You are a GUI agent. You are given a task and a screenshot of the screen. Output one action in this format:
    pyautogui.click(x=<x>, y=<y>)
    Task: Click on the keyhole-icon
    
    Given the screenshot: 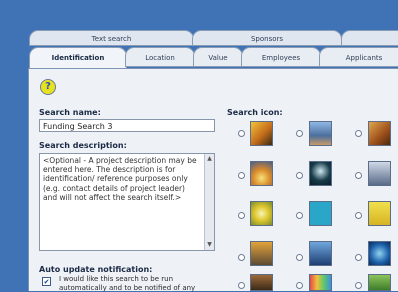 What is the action you would take?
    pyautogui.click(x=320, y=173)
    